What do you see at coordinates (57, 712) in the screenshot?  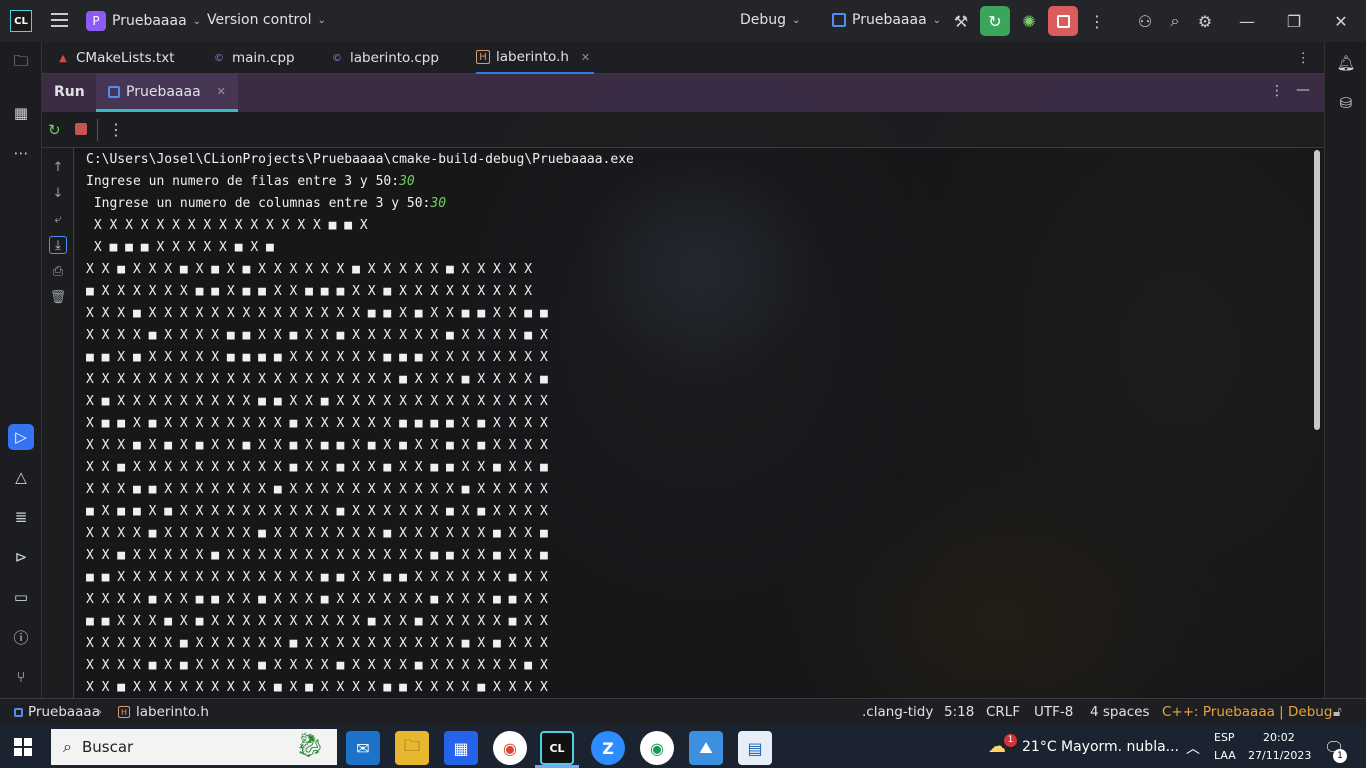 I see `breadcrumb-project: Pruebaaaa` at bounding box center [57, 712].